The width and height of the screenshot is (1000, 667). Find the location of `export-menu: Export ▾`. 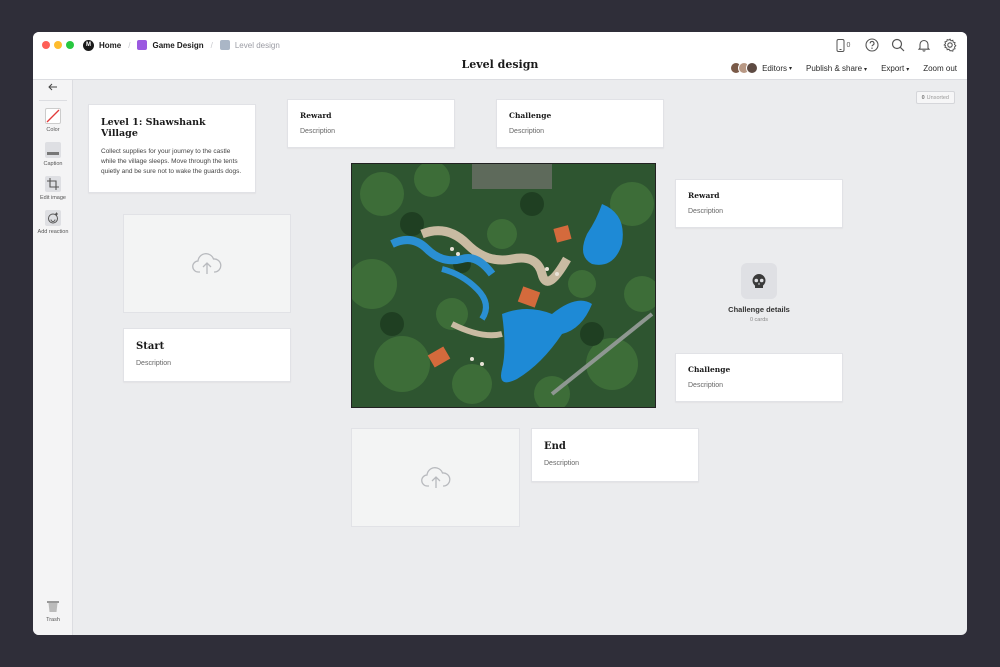

export-menu: Export ▾ is located at coordinates (895, 68).